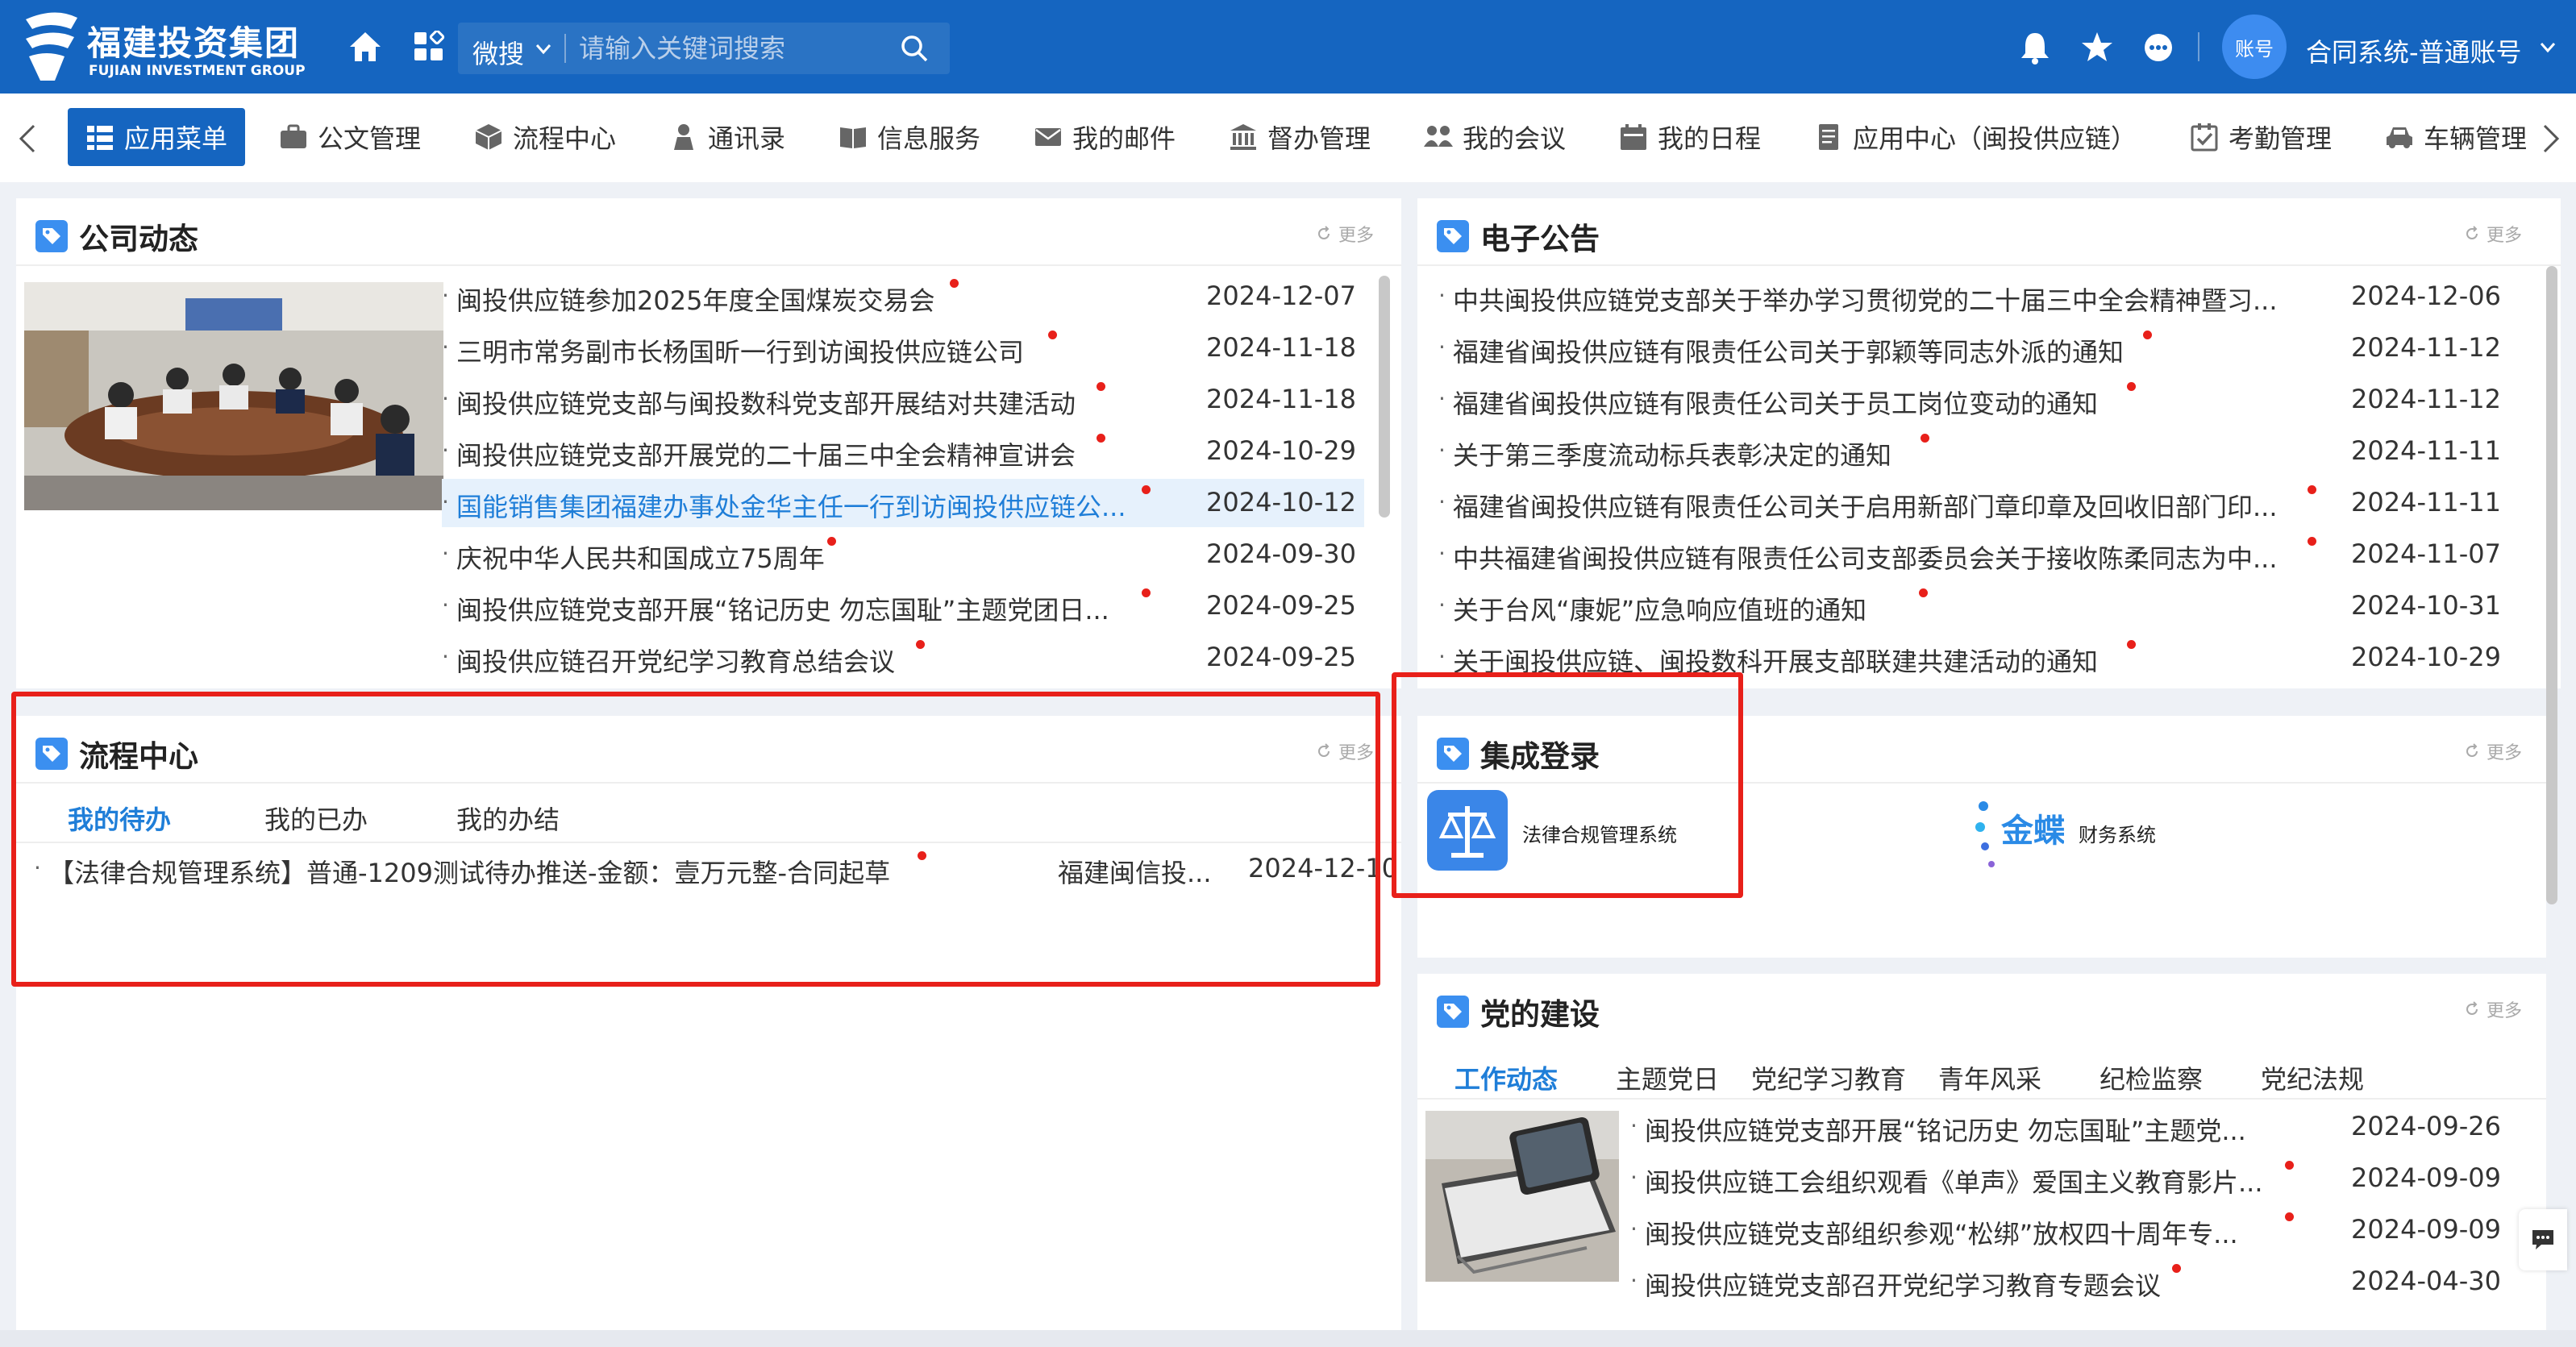  Describe the element at coordinates (498, 52) in the screenshot. I see `search-scope-select: 微搜` at that location.